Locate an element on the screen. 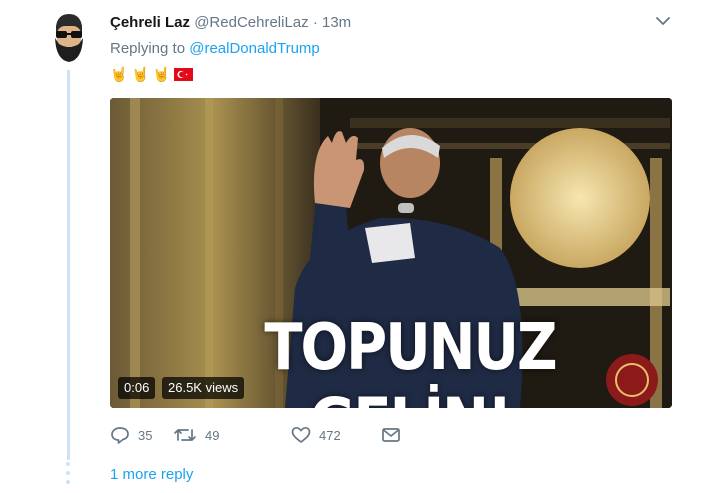 Image resolution: width=703 pixels, height=493 pixels. retweet-button: 49 is located at coordinates (196, 435).